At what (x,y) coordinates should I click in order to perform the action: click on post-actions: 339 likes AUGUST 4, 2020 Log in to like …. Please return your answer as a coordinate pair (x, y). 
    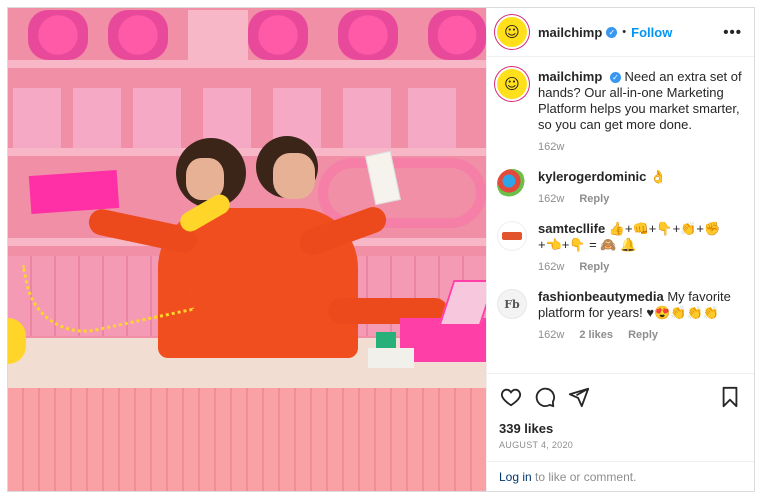
    Looking at the image, I should click on (620, 432).